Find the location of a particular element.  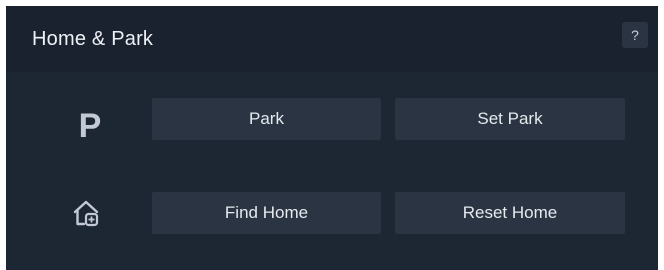

home-icon-graphic is located at coordinates (86, 213).